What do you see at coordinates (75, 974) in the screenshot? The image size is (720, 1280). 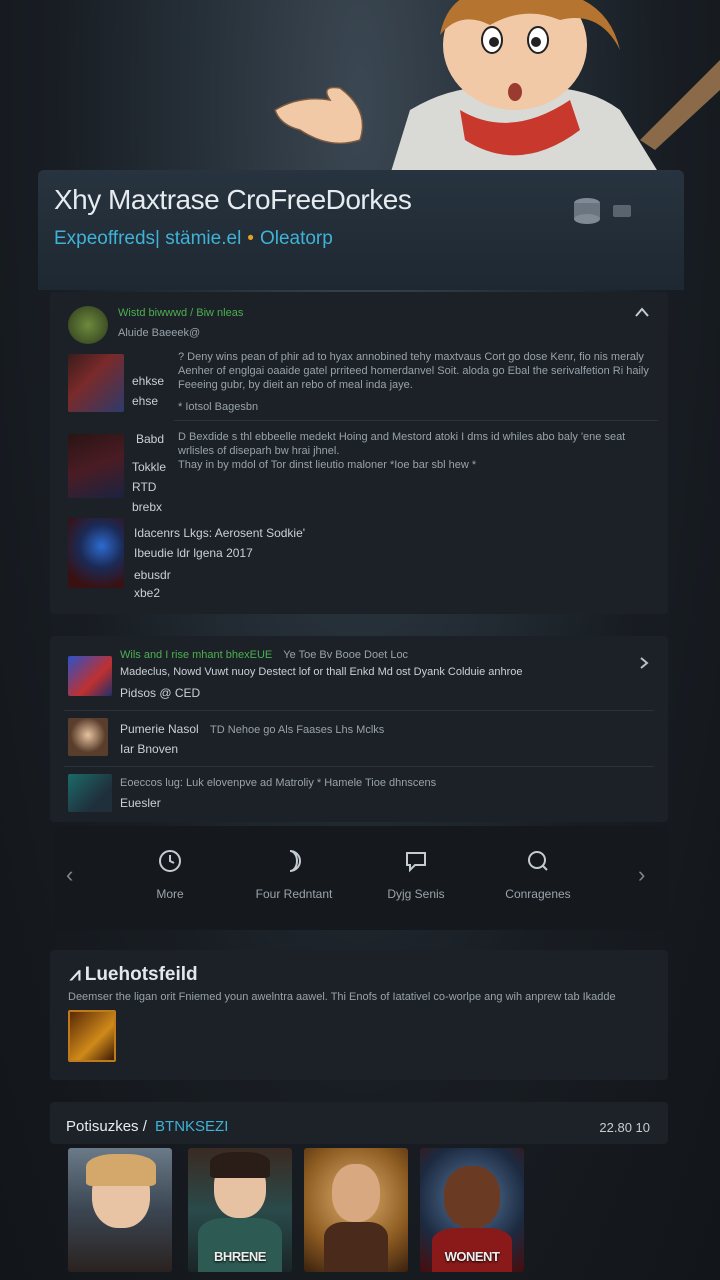 I see `logo-icon: ⩘` at bounding box center [75, 974].